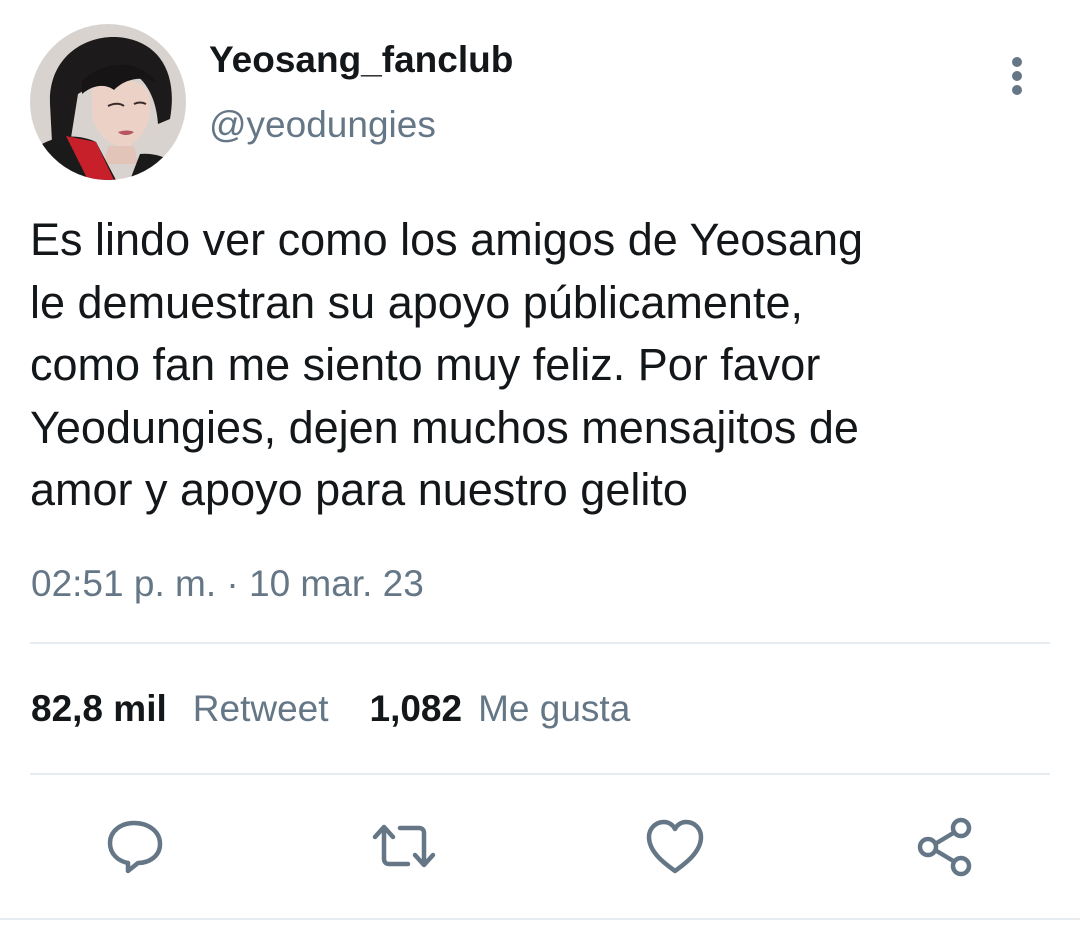  What do you see at coordinates (425, 364) in the screenshot?
I see `tweet-text-line: como fan me siento muy feliz. Por favor` at bounding box center [425, 364].